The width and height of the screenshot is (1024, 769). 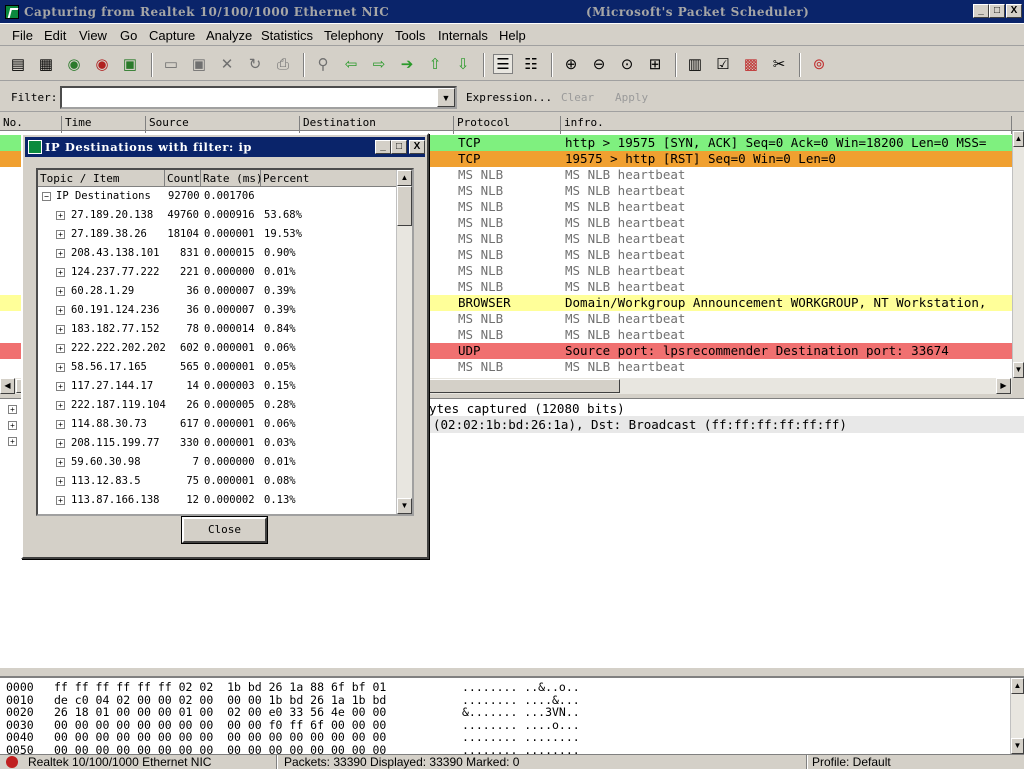 What do you see at coordinates (404, 206) in the screenshot?
I see `scroll-thumb` at bounding box center [404, 206].